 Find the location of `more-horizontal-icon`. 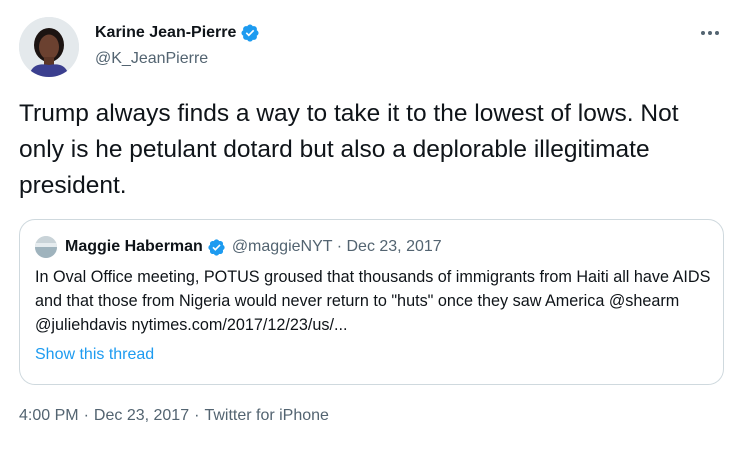

more-horizontal-icon is located at coordinates (710, 33).